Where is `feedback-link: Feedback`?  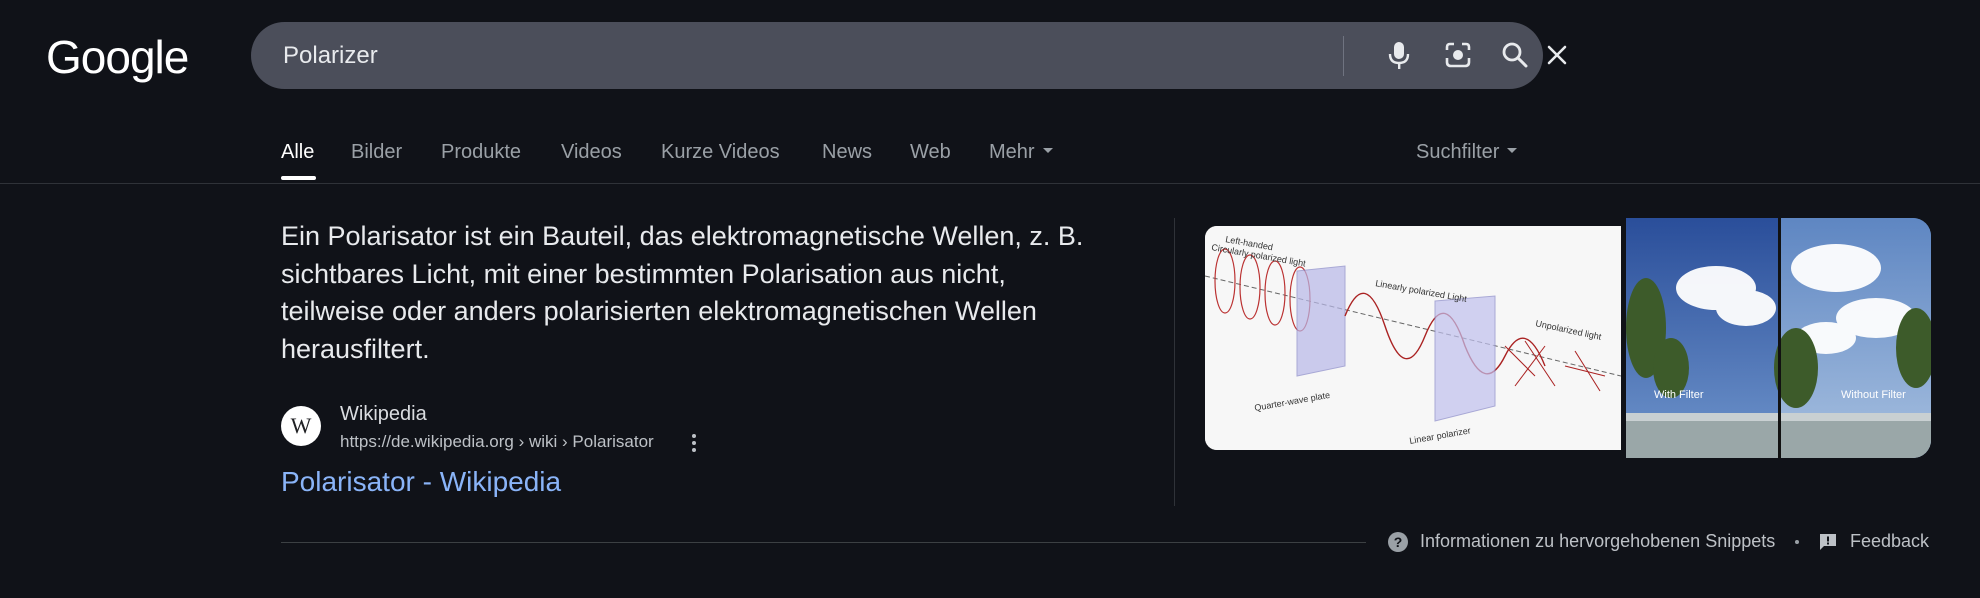
feedback-link: Feedback is located at coordinates (1873, 541).